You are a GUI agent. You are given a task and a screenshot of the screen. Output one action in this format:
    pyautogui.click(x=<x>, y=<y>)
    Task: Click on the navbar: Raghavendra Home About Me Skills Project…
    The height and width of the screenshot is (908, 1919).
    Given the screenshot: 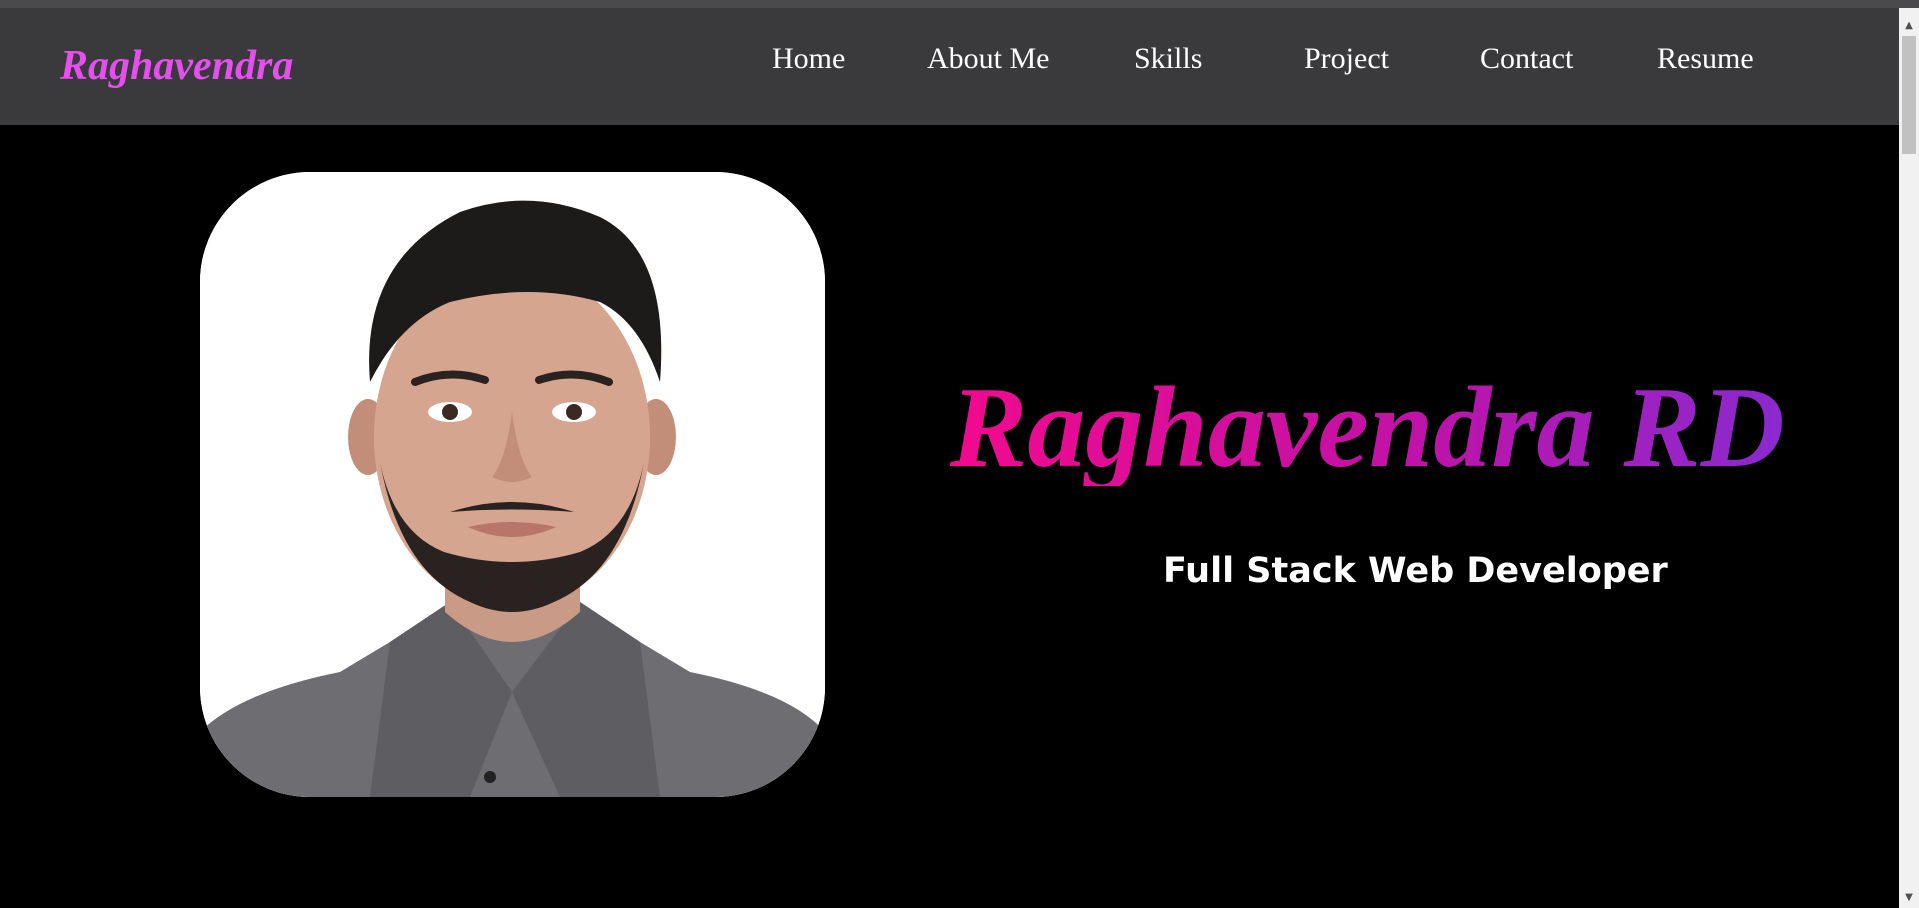 What is the action you would take?
    pyautogui.click(x=949, y=66)
    